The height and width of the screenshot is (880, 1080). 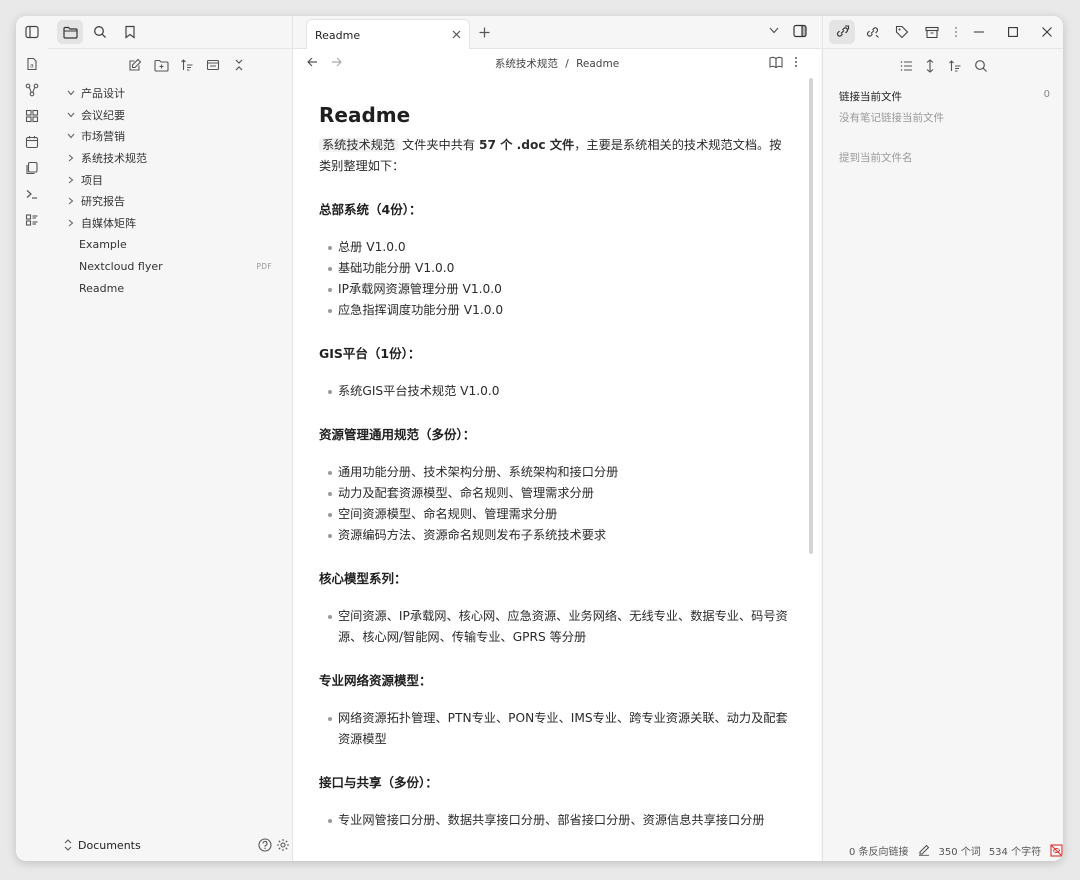 I want to click on bullet-list: 系统GIS平台技术规范 V1.0.0, so click(x=554, y=391).